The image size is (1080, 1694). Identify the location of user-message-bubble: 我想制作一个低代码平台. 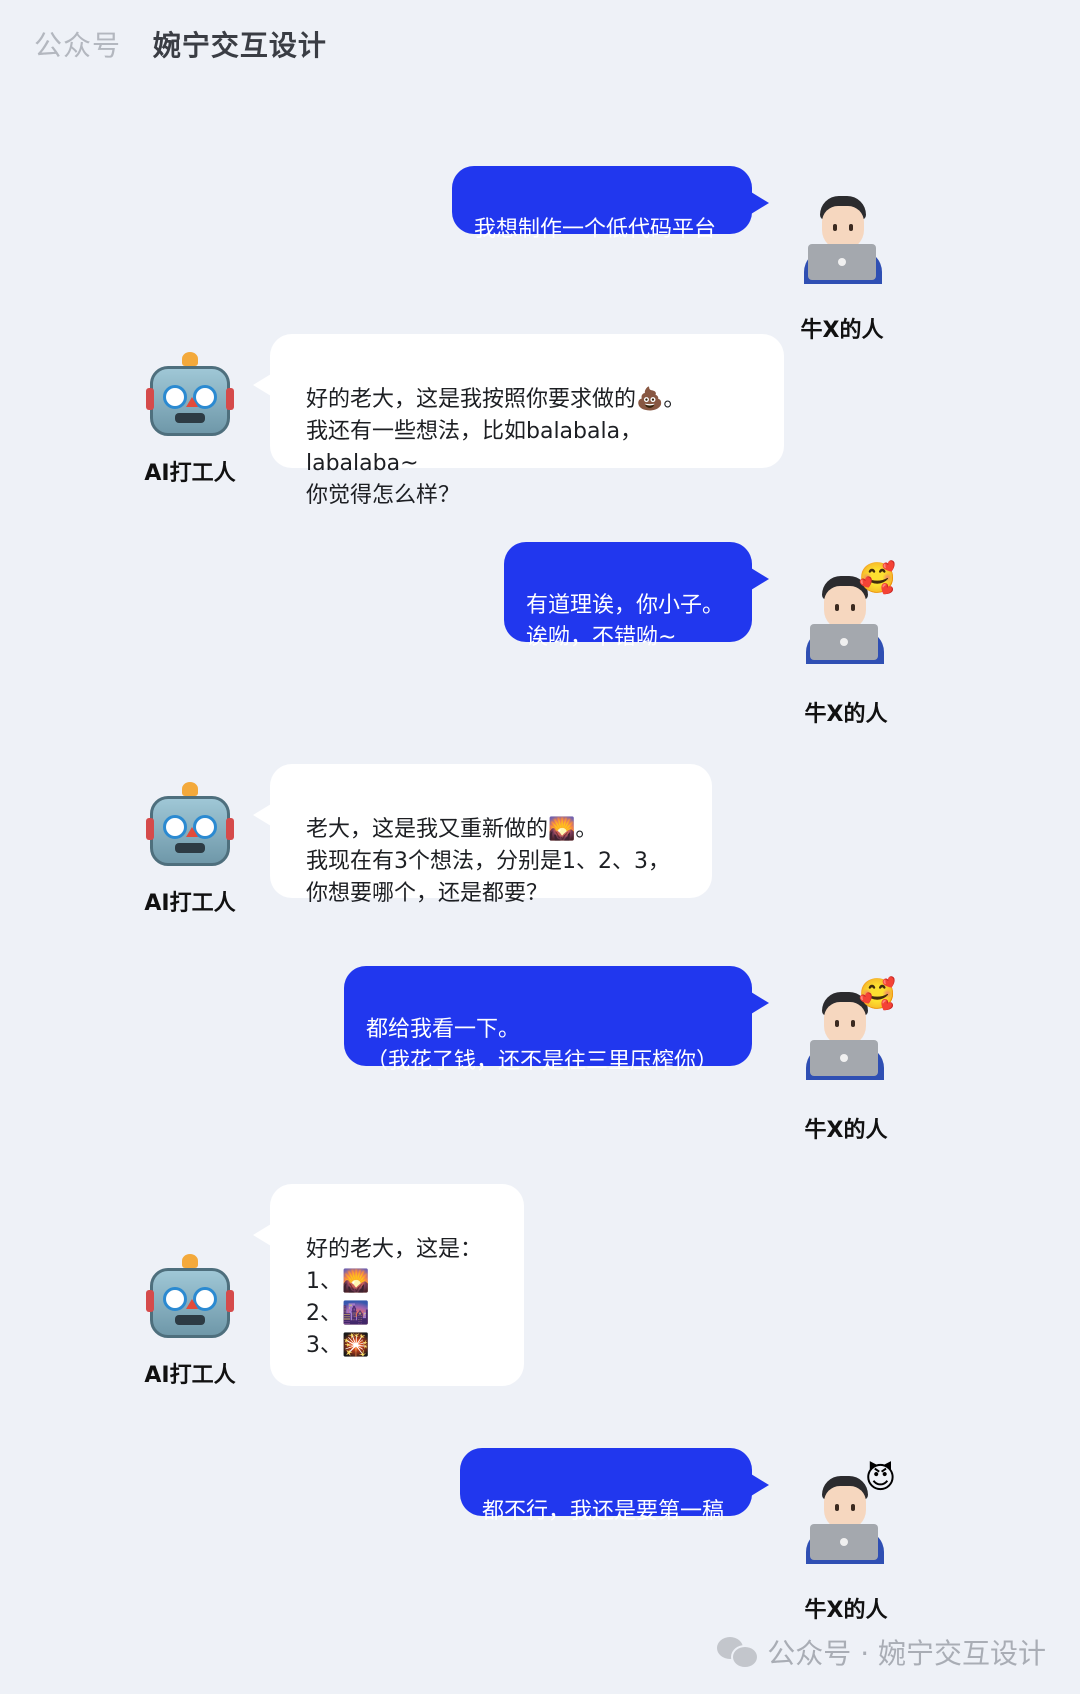
(610, 204).